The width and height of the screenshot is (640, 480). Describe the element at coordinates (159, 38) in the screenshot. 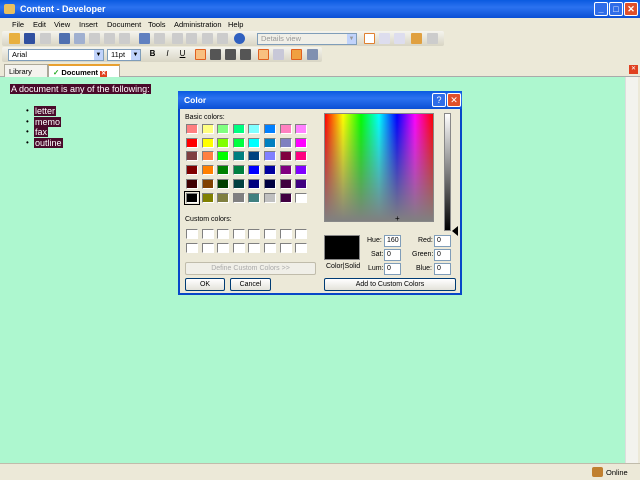

I see `redo-icon` at that location.